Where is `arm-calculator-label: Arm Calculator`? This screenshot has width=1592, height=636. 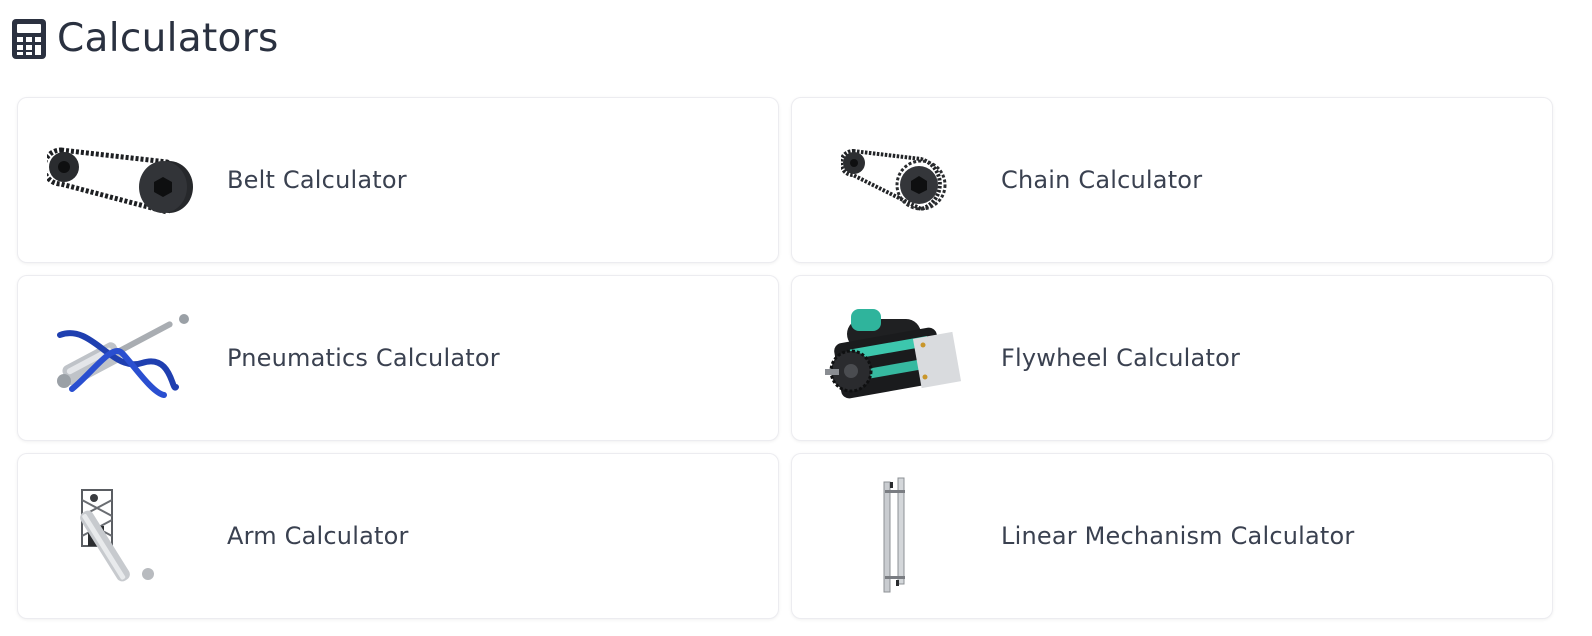
arm-calculator-label: Arm Calculator is located at coordinates (318, 536).